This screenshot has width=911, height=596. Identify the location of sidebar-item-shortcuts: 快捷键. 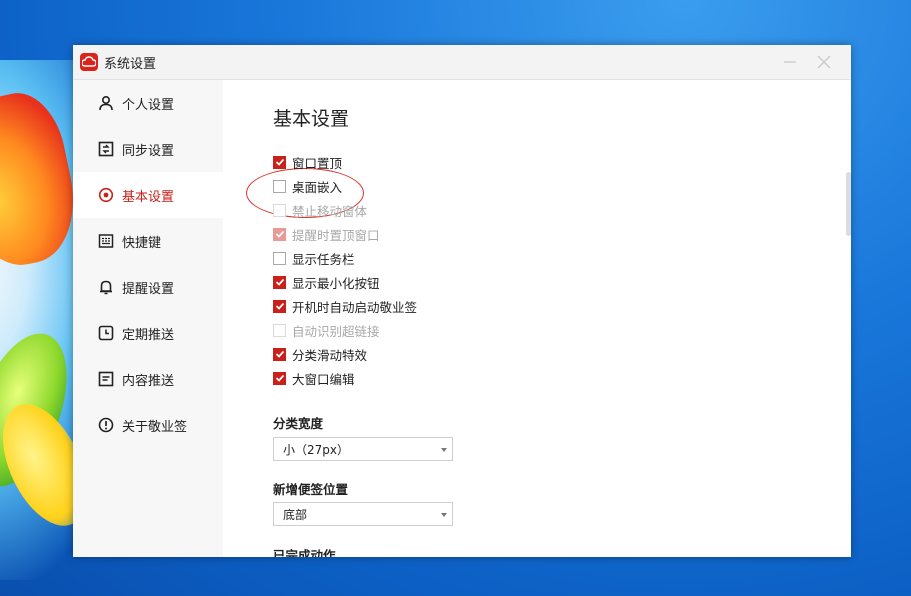
(148, 241).